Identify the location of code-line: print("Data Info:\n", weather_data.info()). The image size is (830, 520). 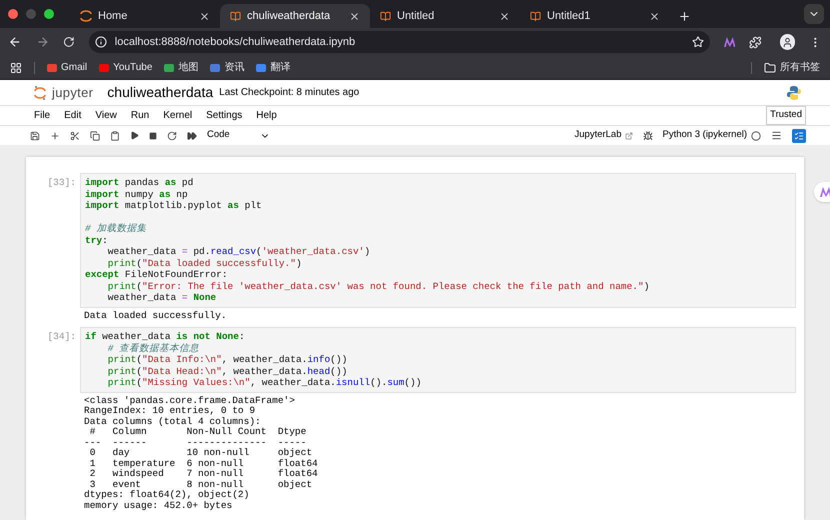
(227, 360).